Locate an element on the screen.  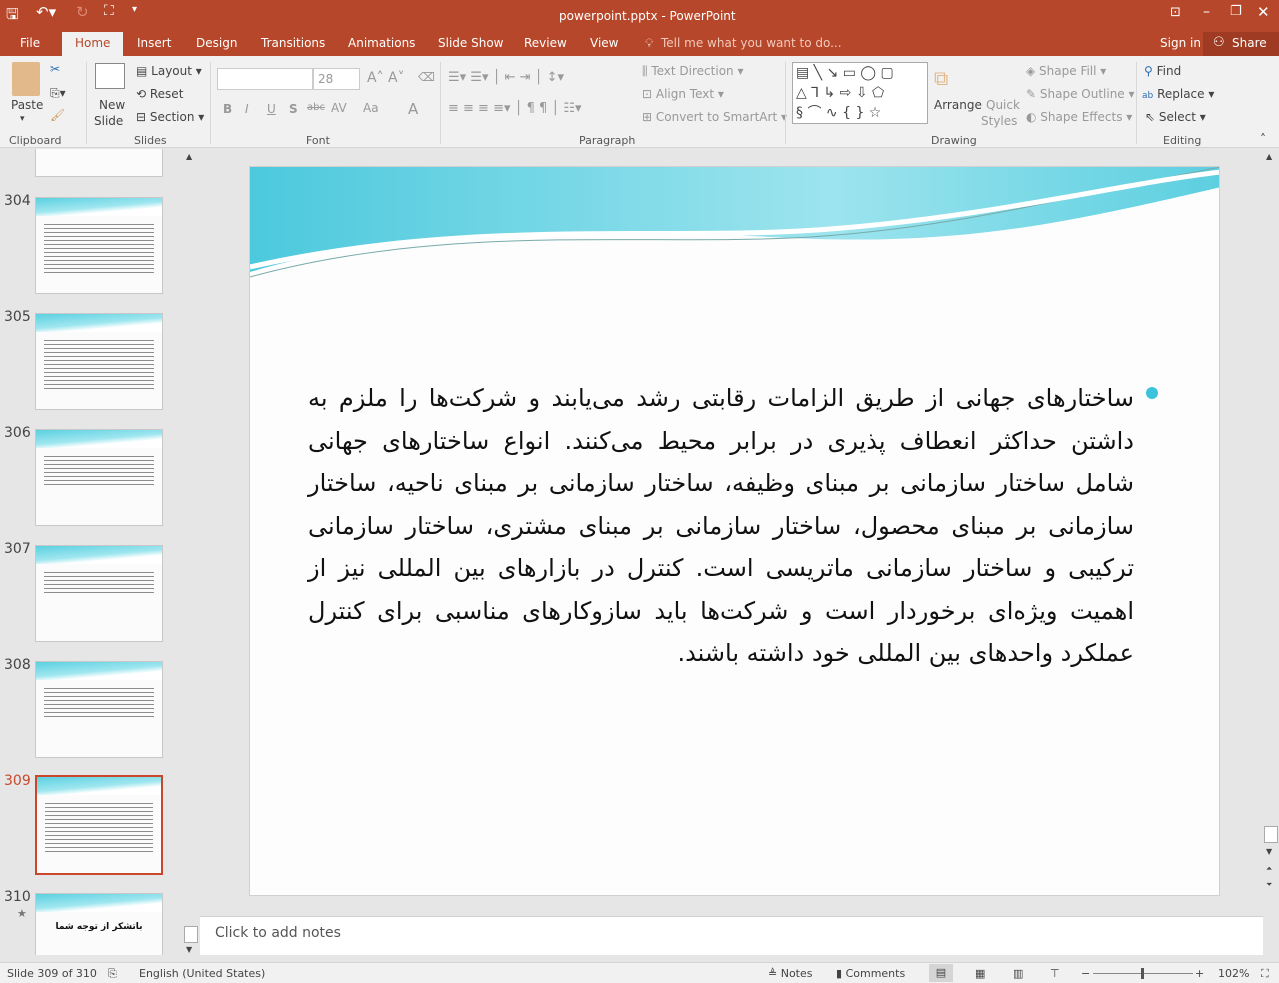
ribbon-display-icon: ⊡ is located at coordinates (1175, 12).